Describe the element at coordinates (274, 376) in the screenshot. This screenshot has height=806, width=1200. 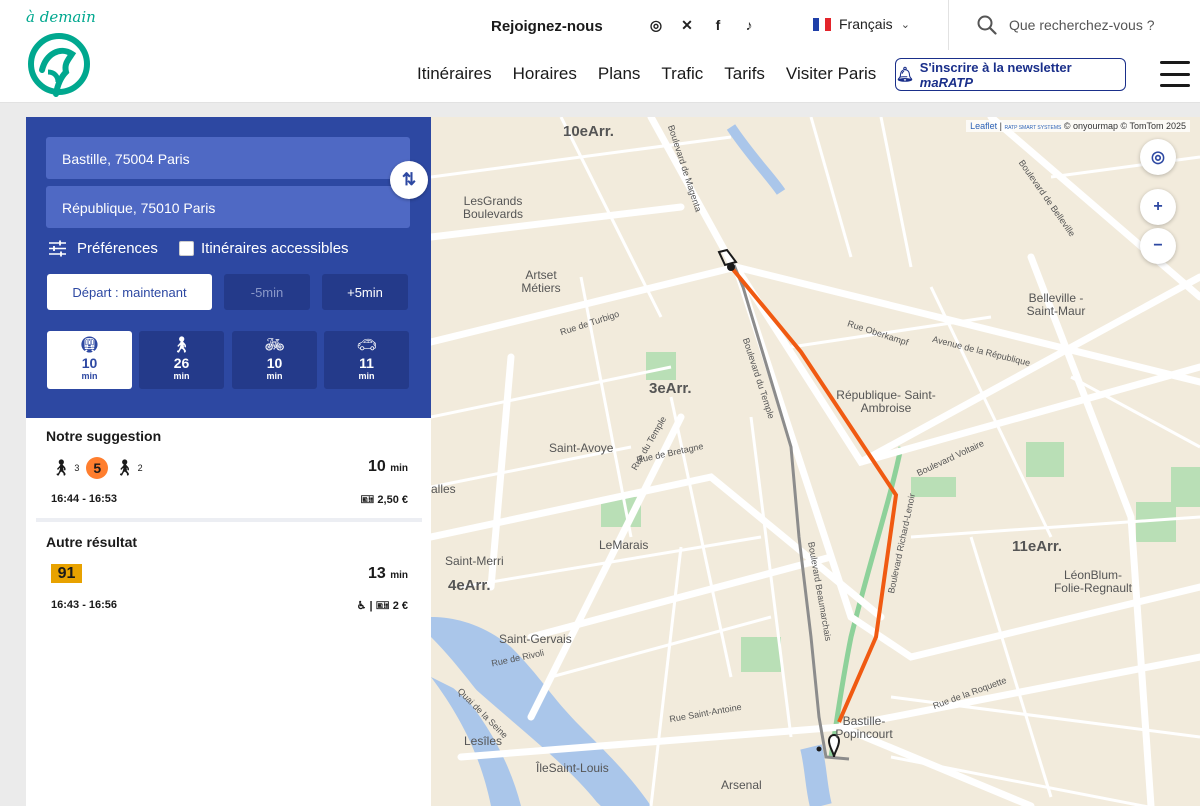
I see `mode-bike-unit: min` at that location.